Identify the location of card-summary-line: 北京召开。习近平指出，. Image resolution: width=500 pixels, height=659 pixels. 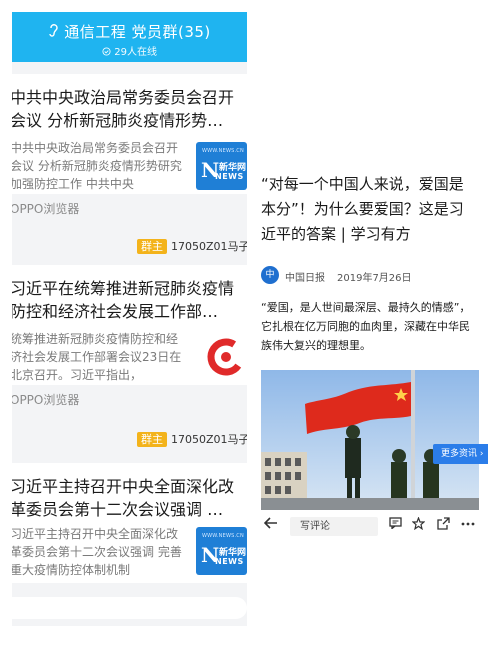
(77, 375).